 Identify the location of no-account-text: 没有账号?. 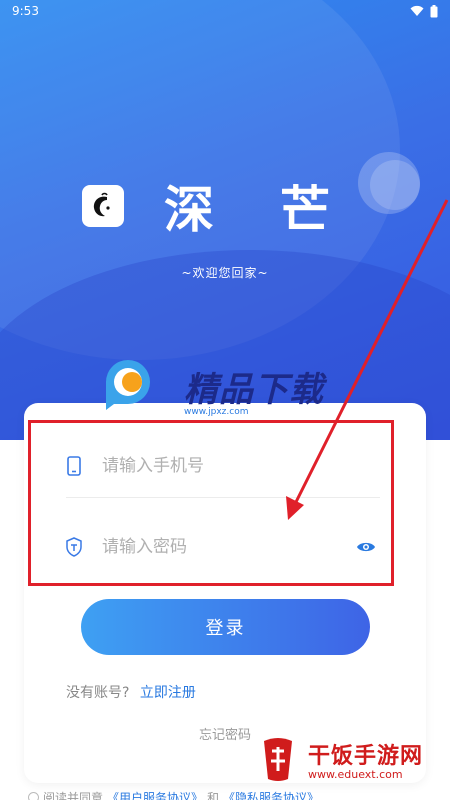
(98, 693).